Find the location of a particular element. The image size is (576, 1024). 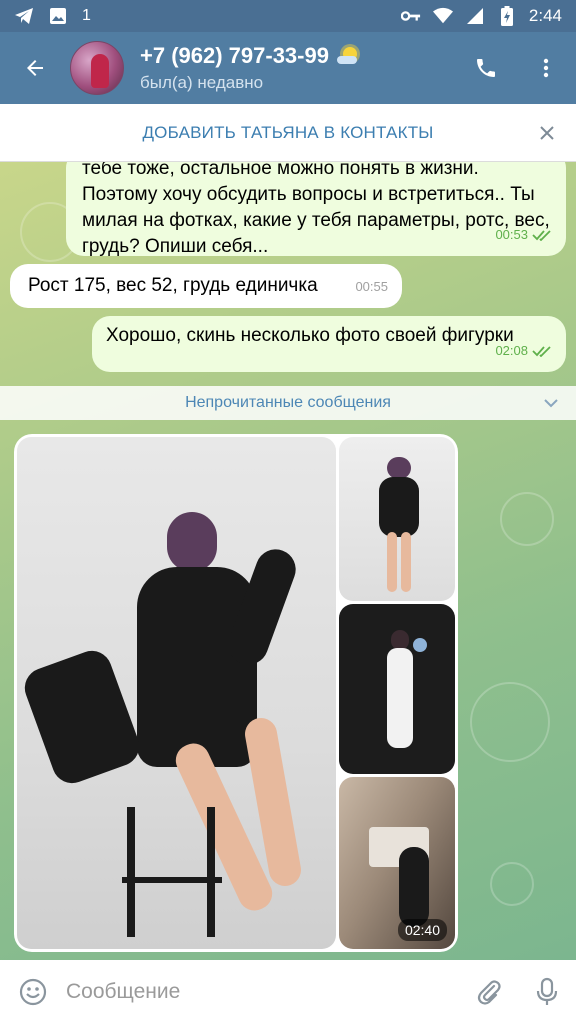

telegram-icon is located at coordinates (24, 16).